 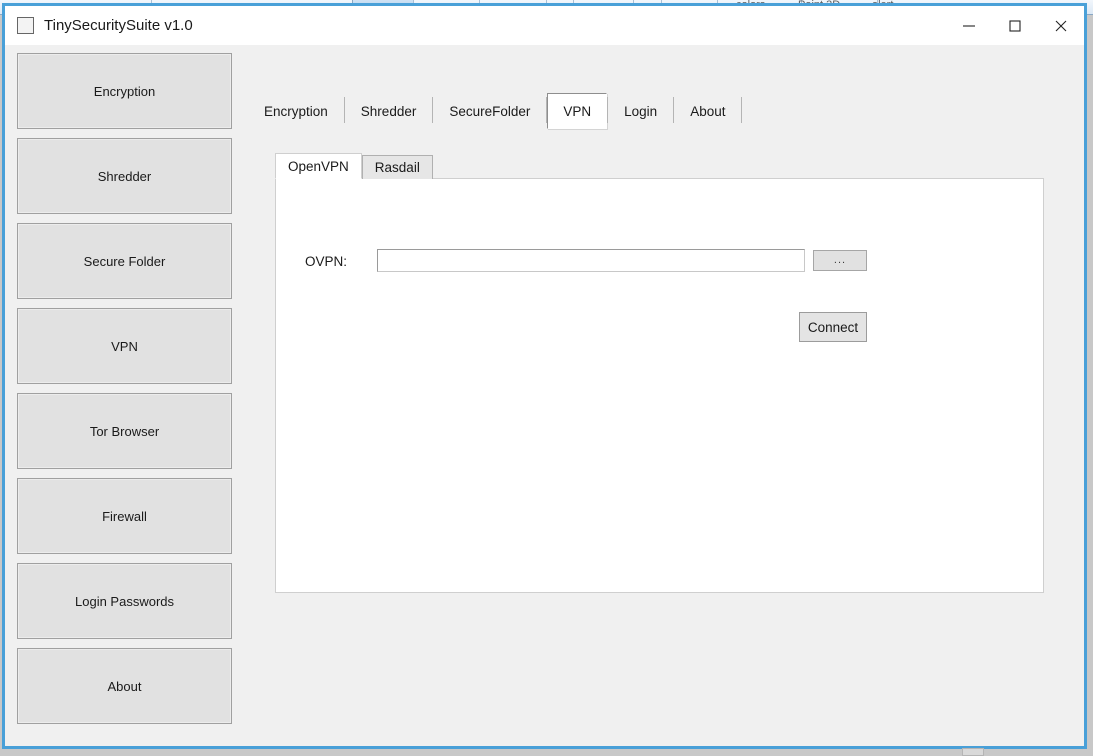 I want to click on sidebar-item-encryption: Encryption, so click(x=124, y=91).